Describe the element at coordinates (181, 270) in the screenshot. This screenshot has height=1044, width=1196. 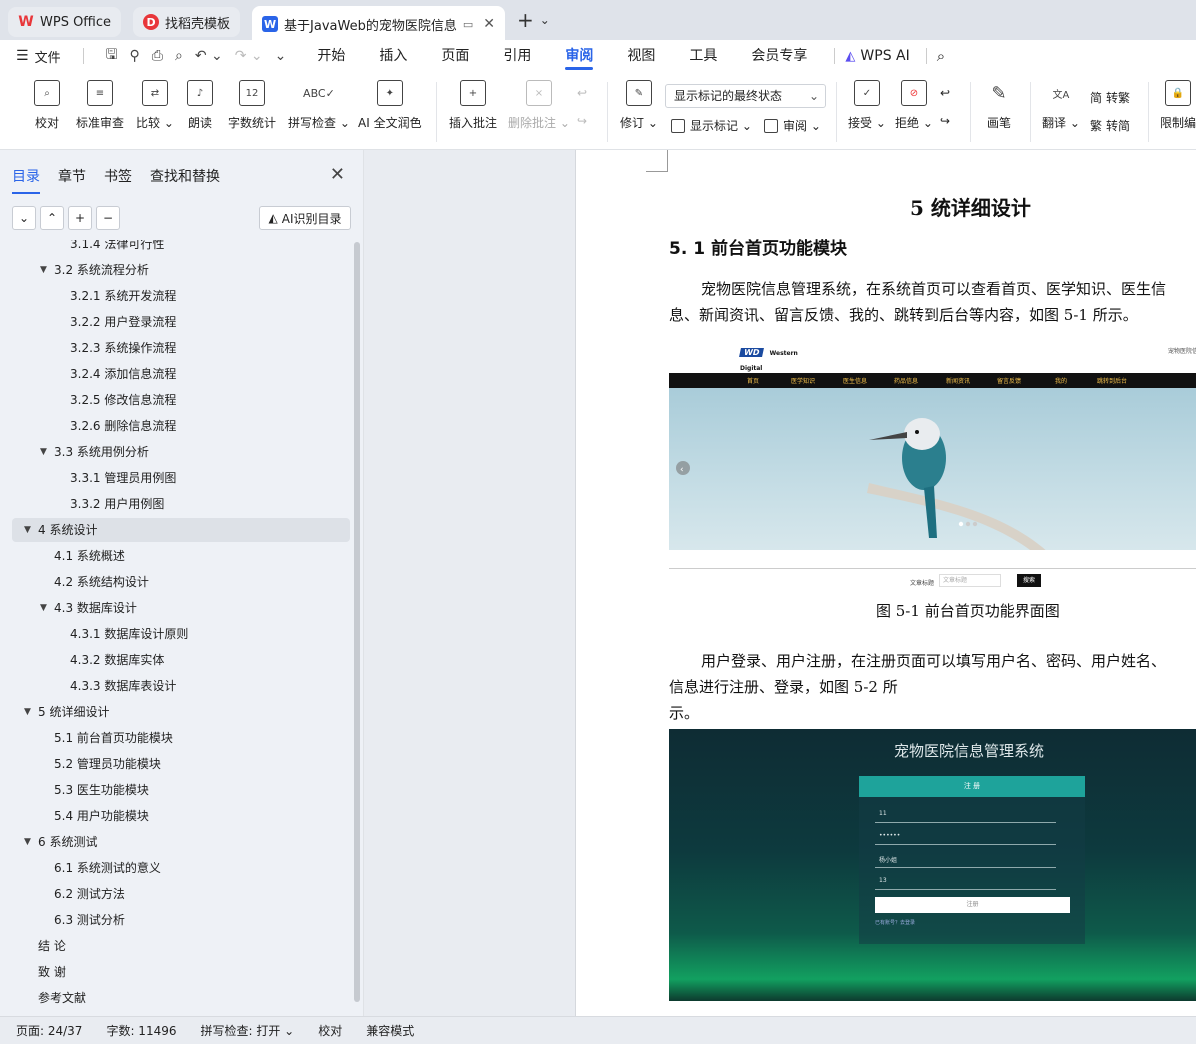
I see `toc-item: ▼ 3.2 系统流程分析` at that location.